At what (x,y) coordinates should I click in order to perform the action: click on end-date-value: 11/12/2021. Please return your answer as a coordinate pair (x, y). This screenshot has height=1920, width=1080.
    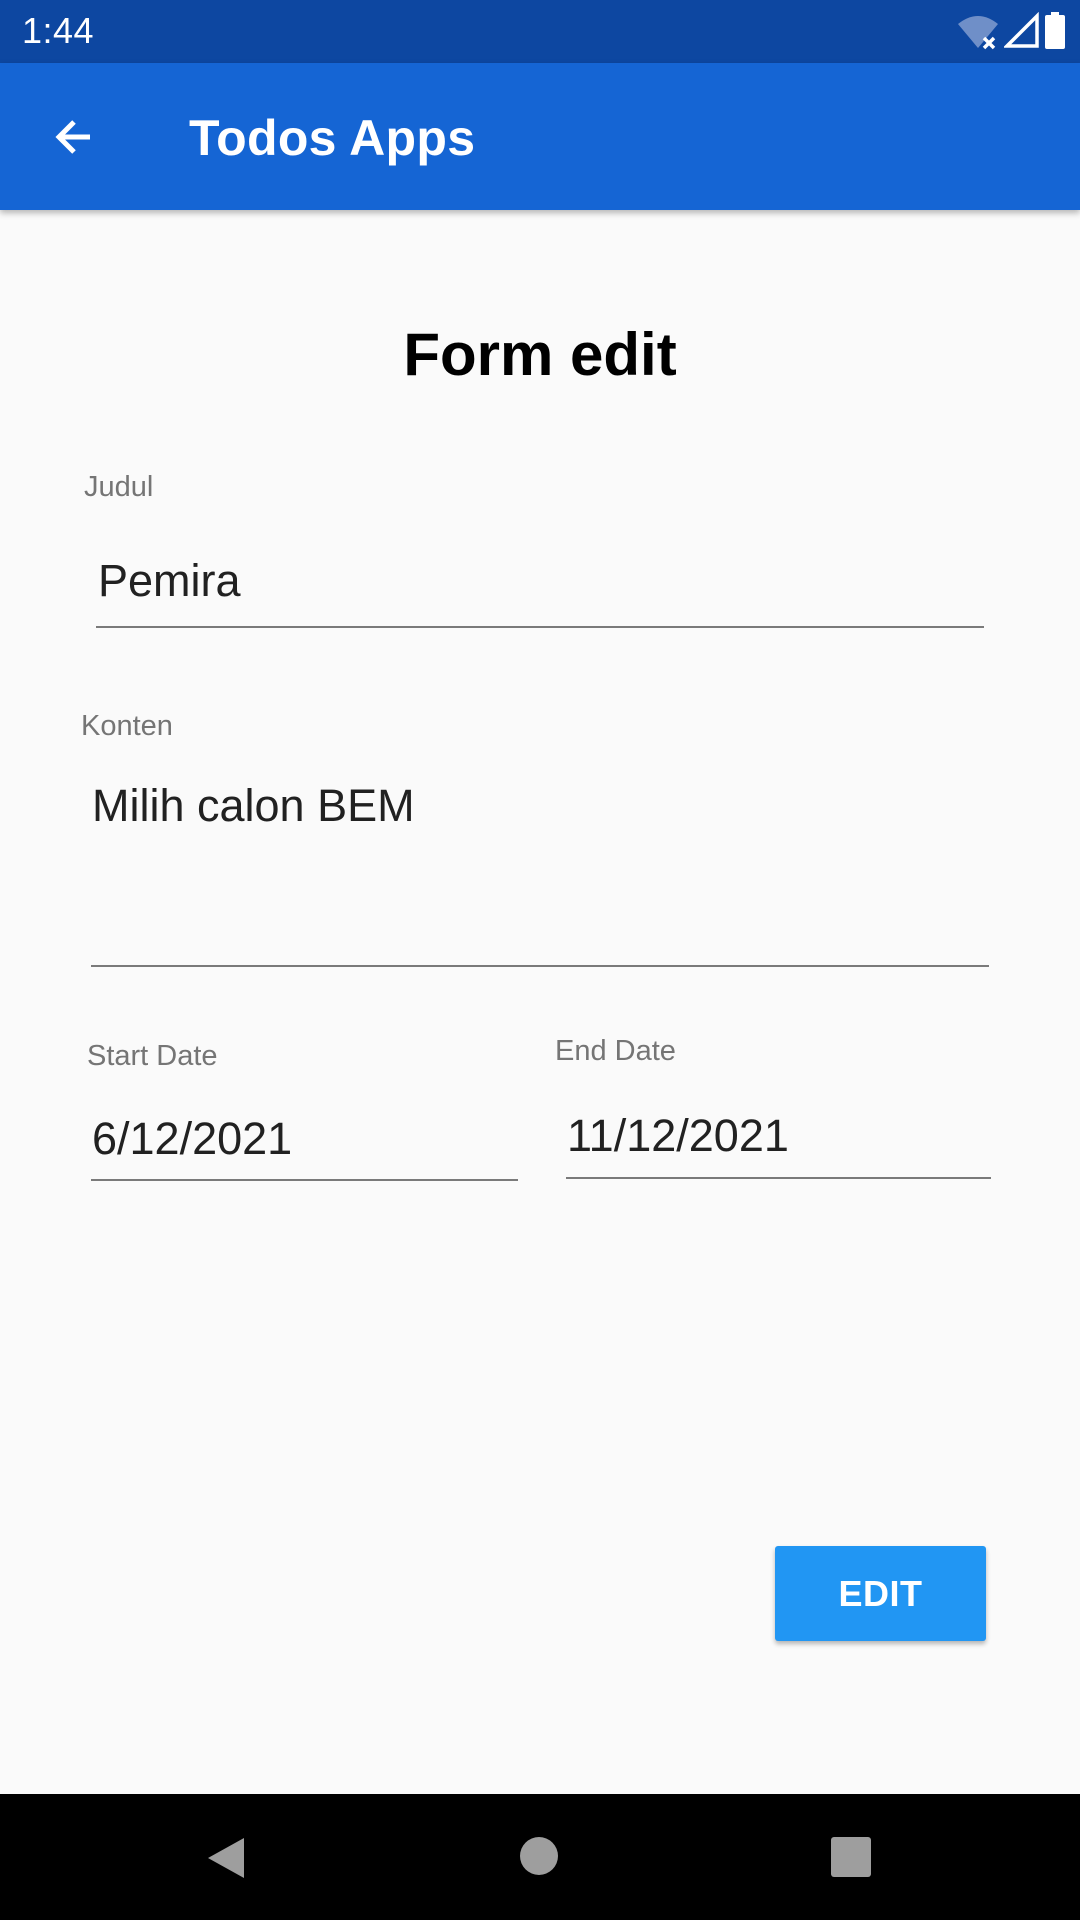
    Looking at the image, I should click on (678, 1135).